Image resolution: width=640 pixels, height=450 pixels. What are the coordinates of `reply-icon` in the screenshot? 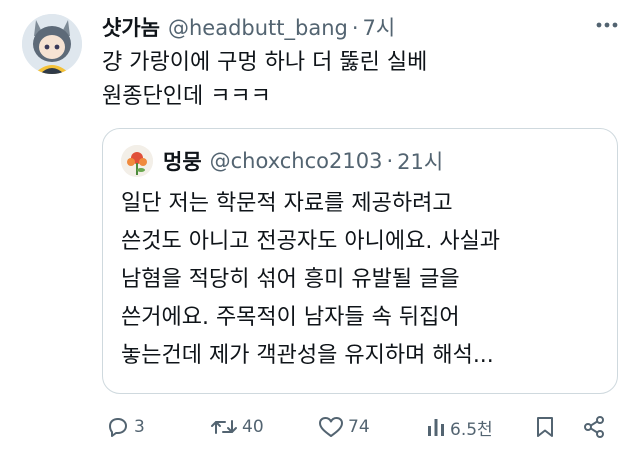 It's located at (118, 427).